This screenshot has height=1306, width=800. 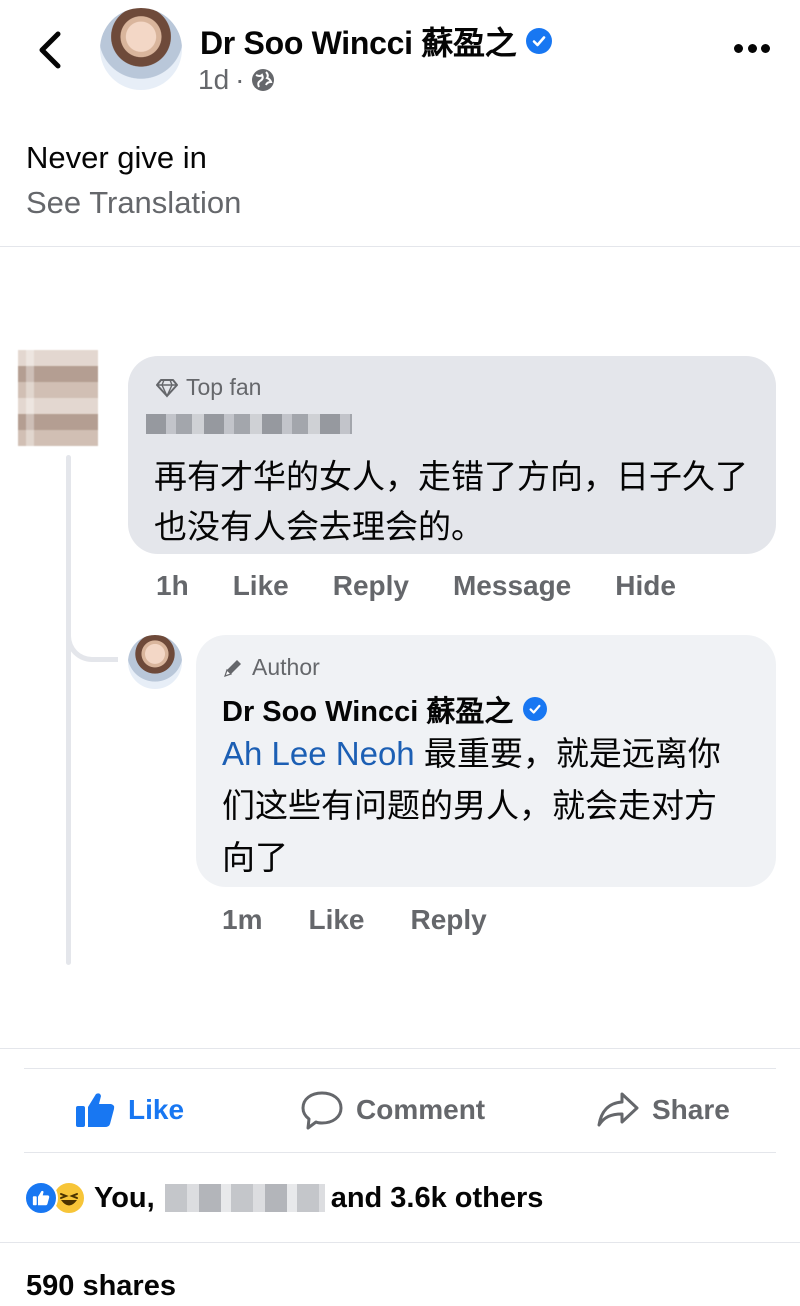 What do you see at coordinates (691, 1109) in the screenshot?
I see `share-label: Share` at bounding box center [691, 1109].